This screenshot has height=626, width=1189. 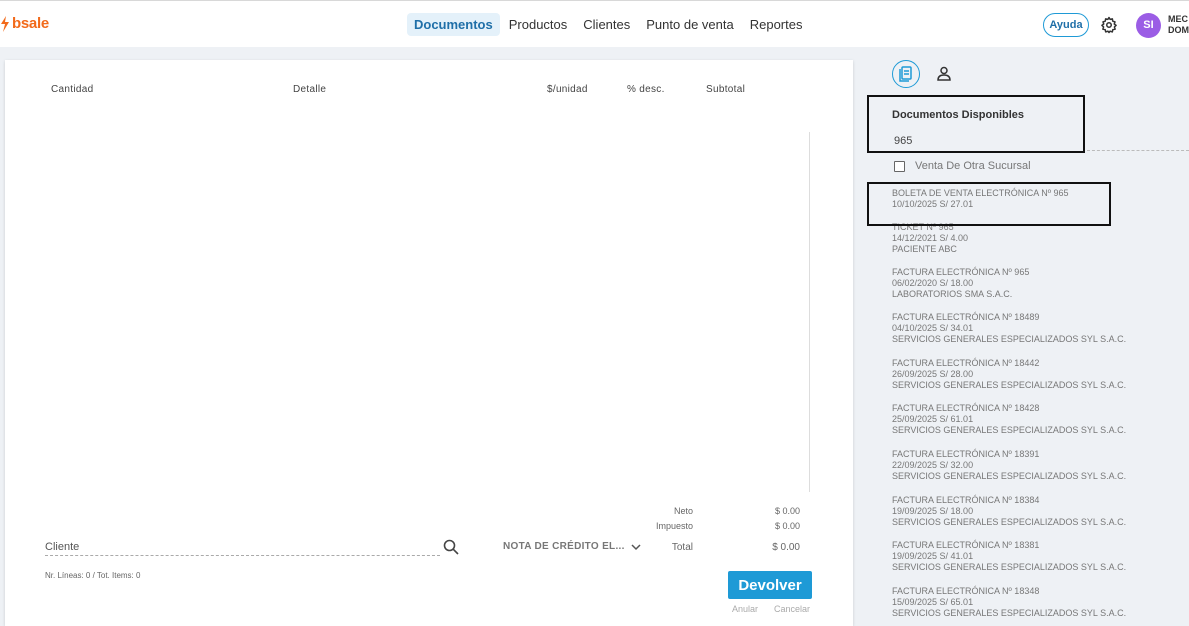 What do you see at coordinates (93, 575) in the screenshot?
I see `lines-count-info: Nr. Líneas: 0 / Tot. Items: 0` at bounding box center [93, 575].